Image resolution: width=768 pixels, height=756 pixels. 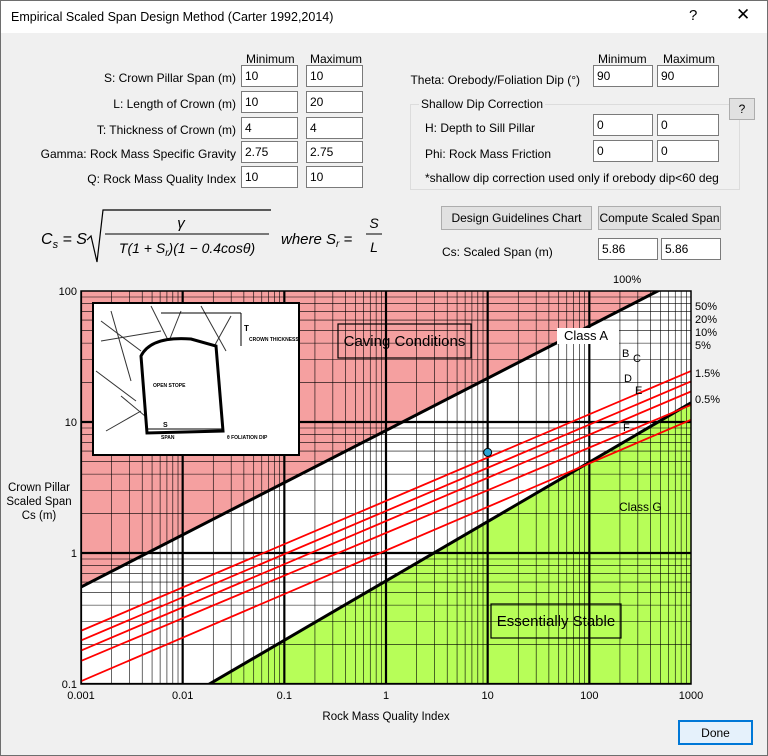 I want to click on class-label: C, so click(x=637, y=359).